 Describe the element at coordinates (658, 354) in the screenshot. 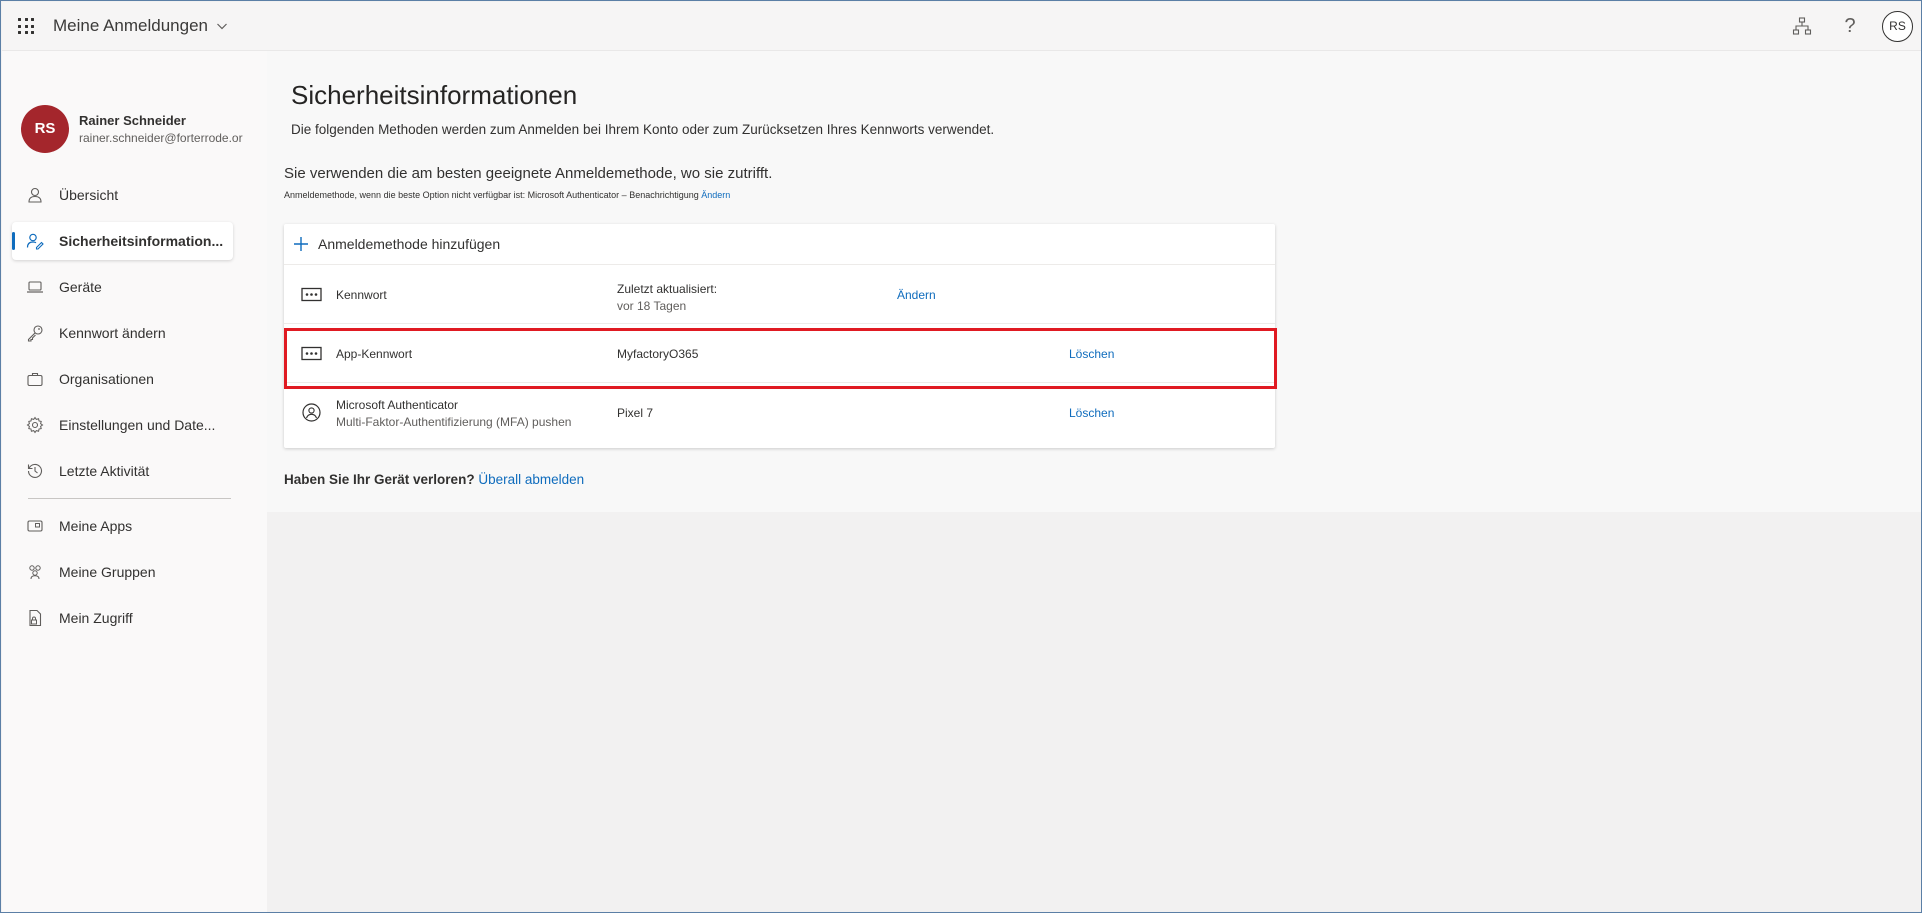

I see `method-detail: MyfactoryO365` at that location.